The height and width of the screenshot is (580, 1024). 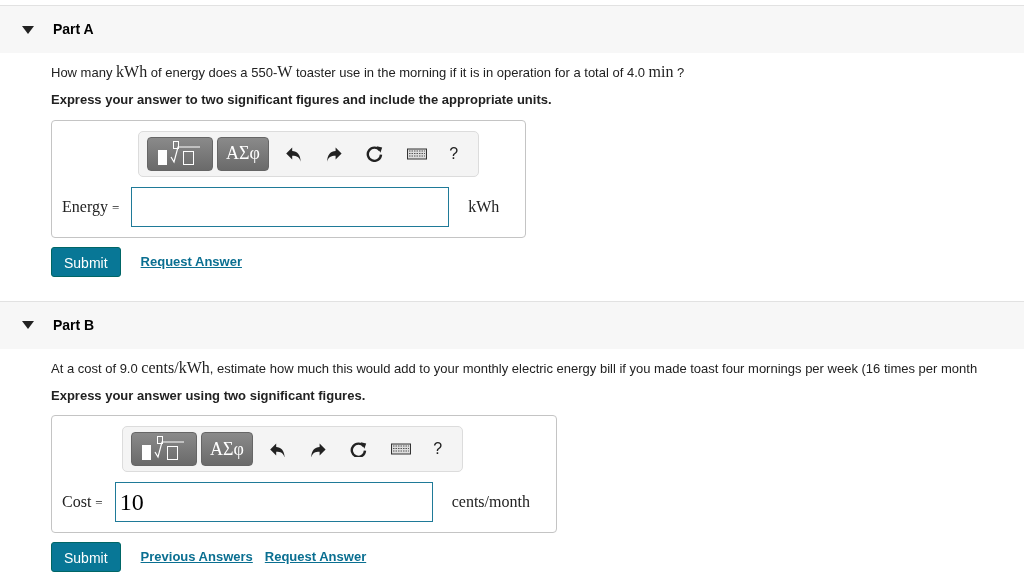 What do you see at coordinates (290, 206) in the screenshot?
I see `answer-field` at bounding box center [290, 206].